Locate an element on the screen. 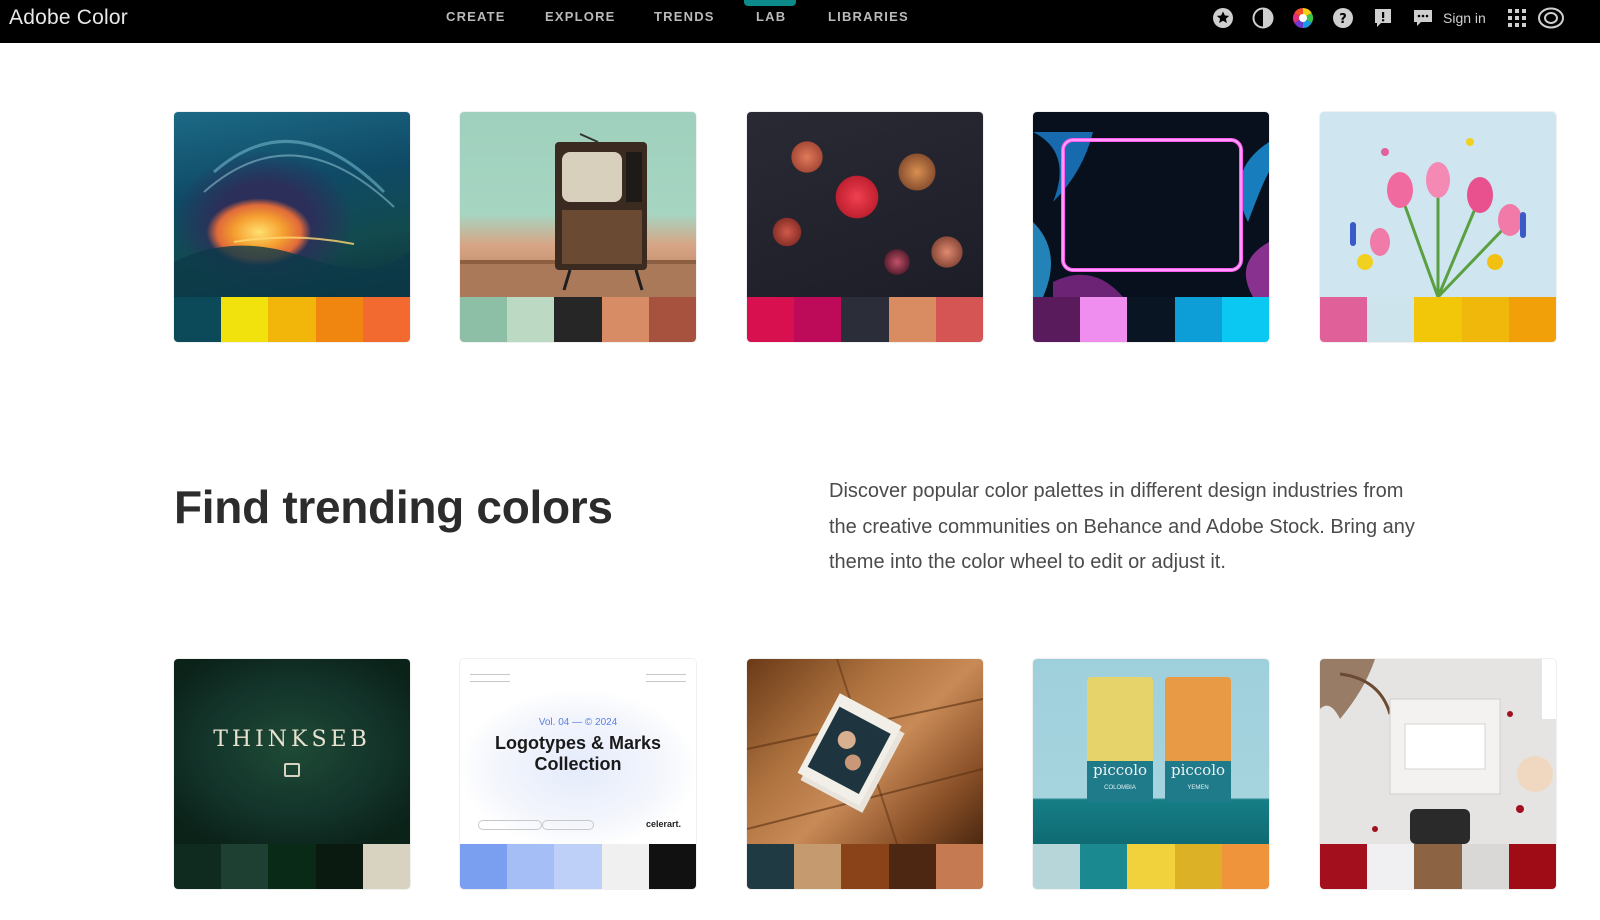 The image size is (1600, 920). palette-card-packaging is located at coordinates (1438, 774).